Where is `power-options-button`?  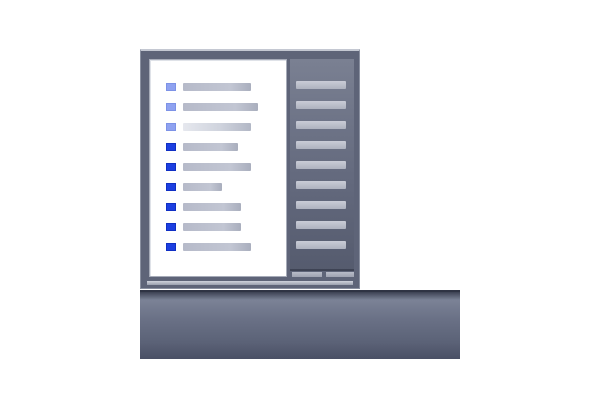
power-options-button is located at coordinates (340, 274).